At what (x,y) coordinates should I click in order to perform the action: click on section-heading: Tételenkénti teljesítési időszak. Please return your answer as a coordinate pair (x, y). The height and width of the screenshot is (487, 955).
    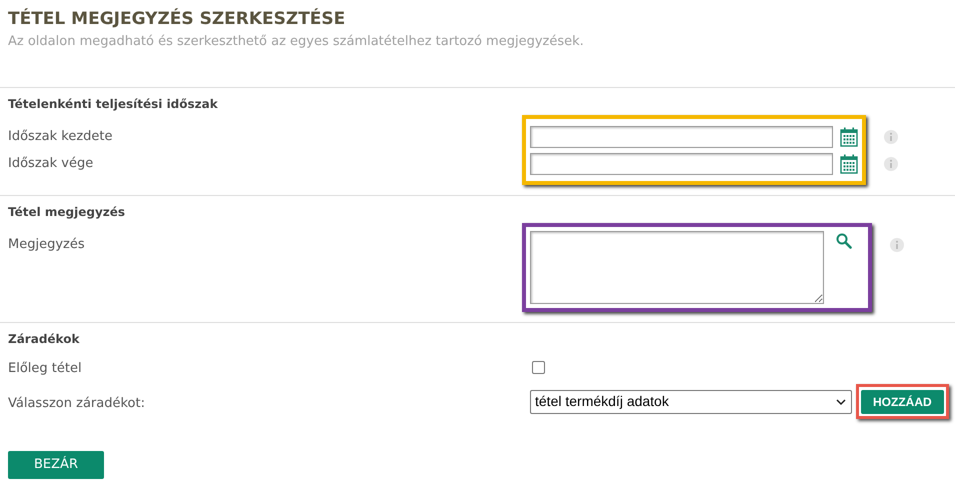
    Looking at the image, I should click on (113, 104).